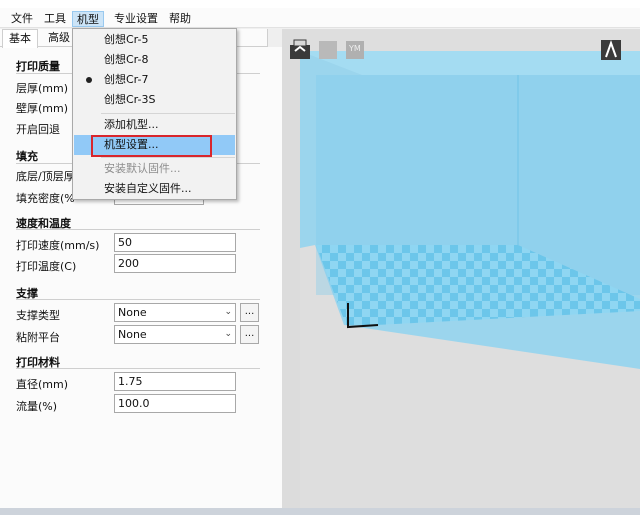 The image size is (640, 515). I want to click on ym-button-label: YM, so click(355, 48).